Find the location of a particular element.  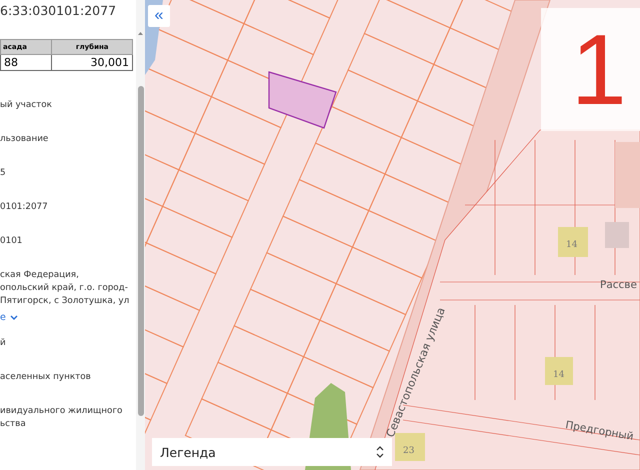

collapse-panel-button: « is located at coordinates (159, 16).